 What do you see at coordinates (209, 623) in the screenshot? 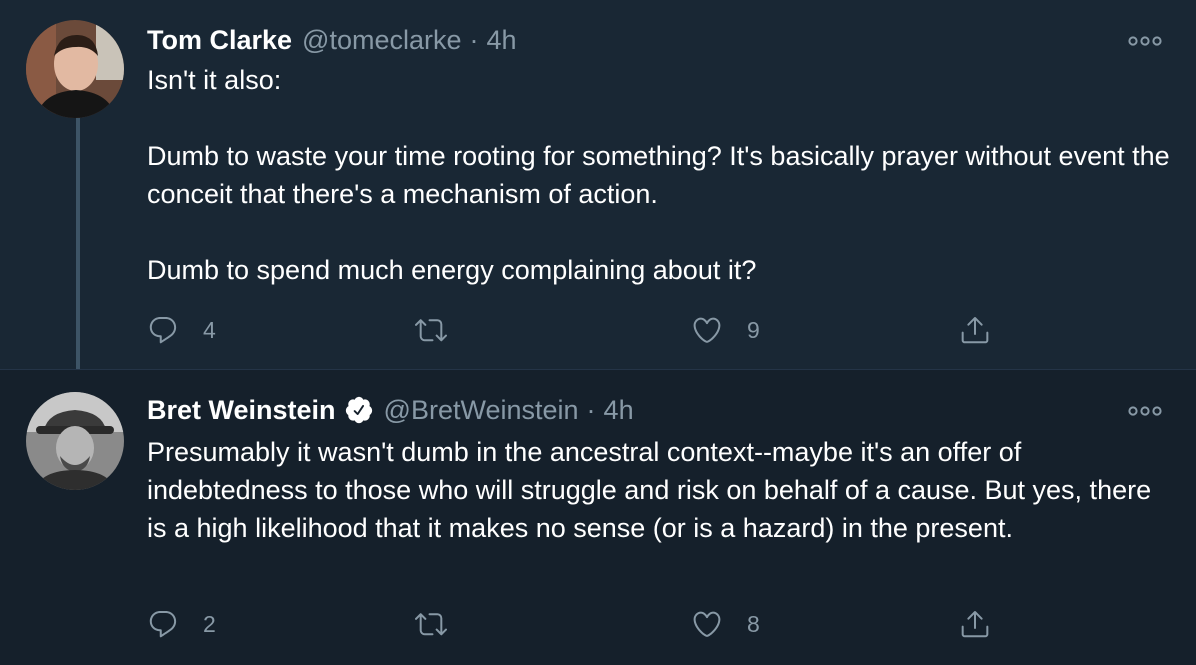
I see `reply-count: 2` at bounding box center [209, 623].